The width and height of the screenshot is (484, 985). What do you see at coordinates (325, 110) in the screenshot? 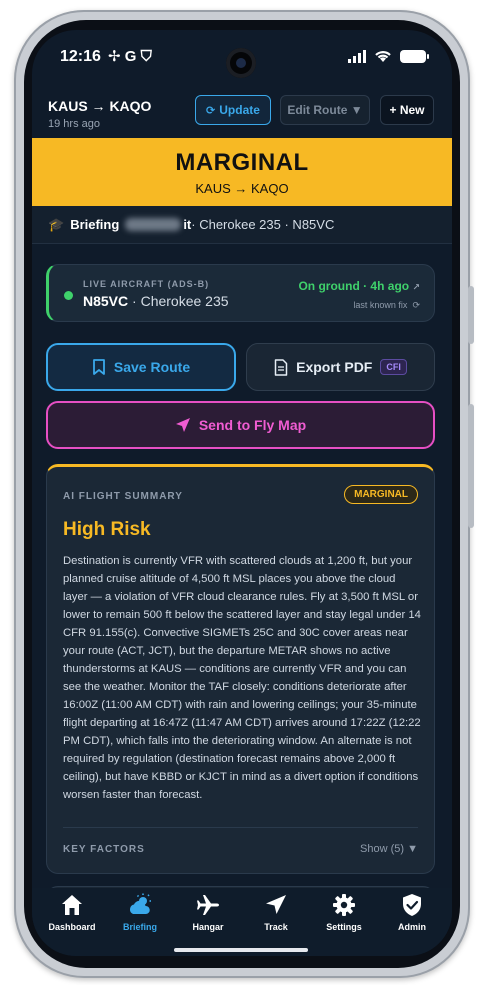
I see `edit-route-button: Edit Route ▼` at bounding box center [325, 110].